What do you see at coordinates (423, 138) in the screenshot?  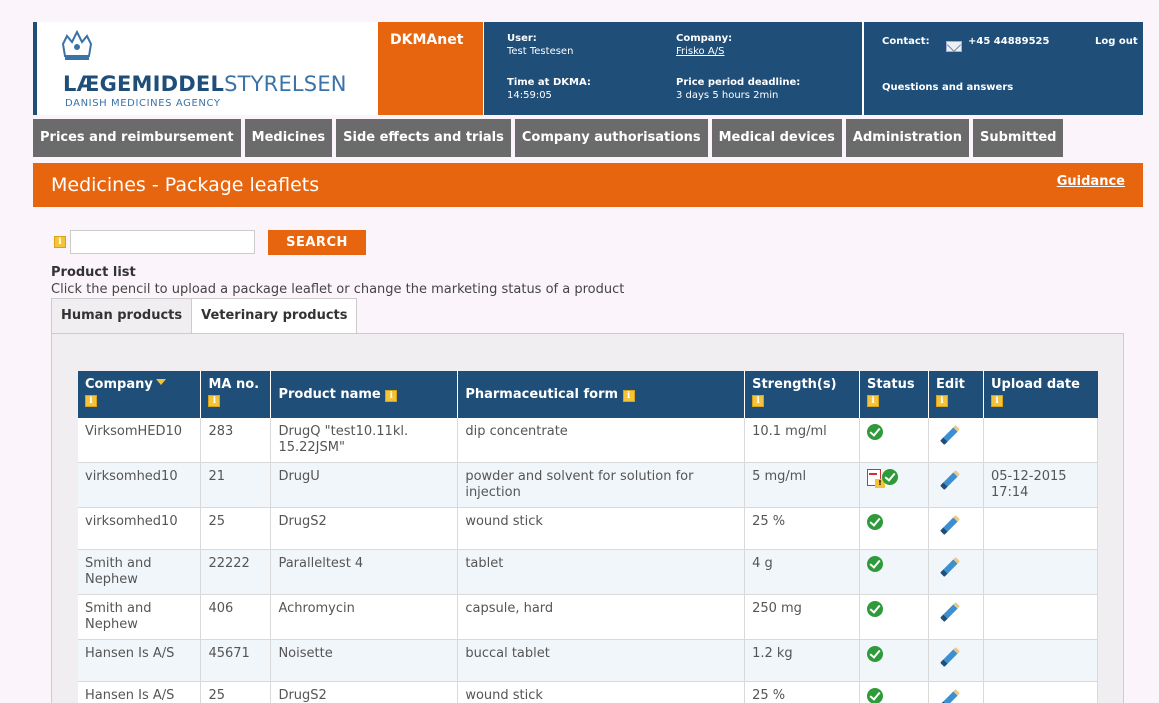 I see `nav-item-side-effects: Side effects and trials` at bounding box center [423, 138].